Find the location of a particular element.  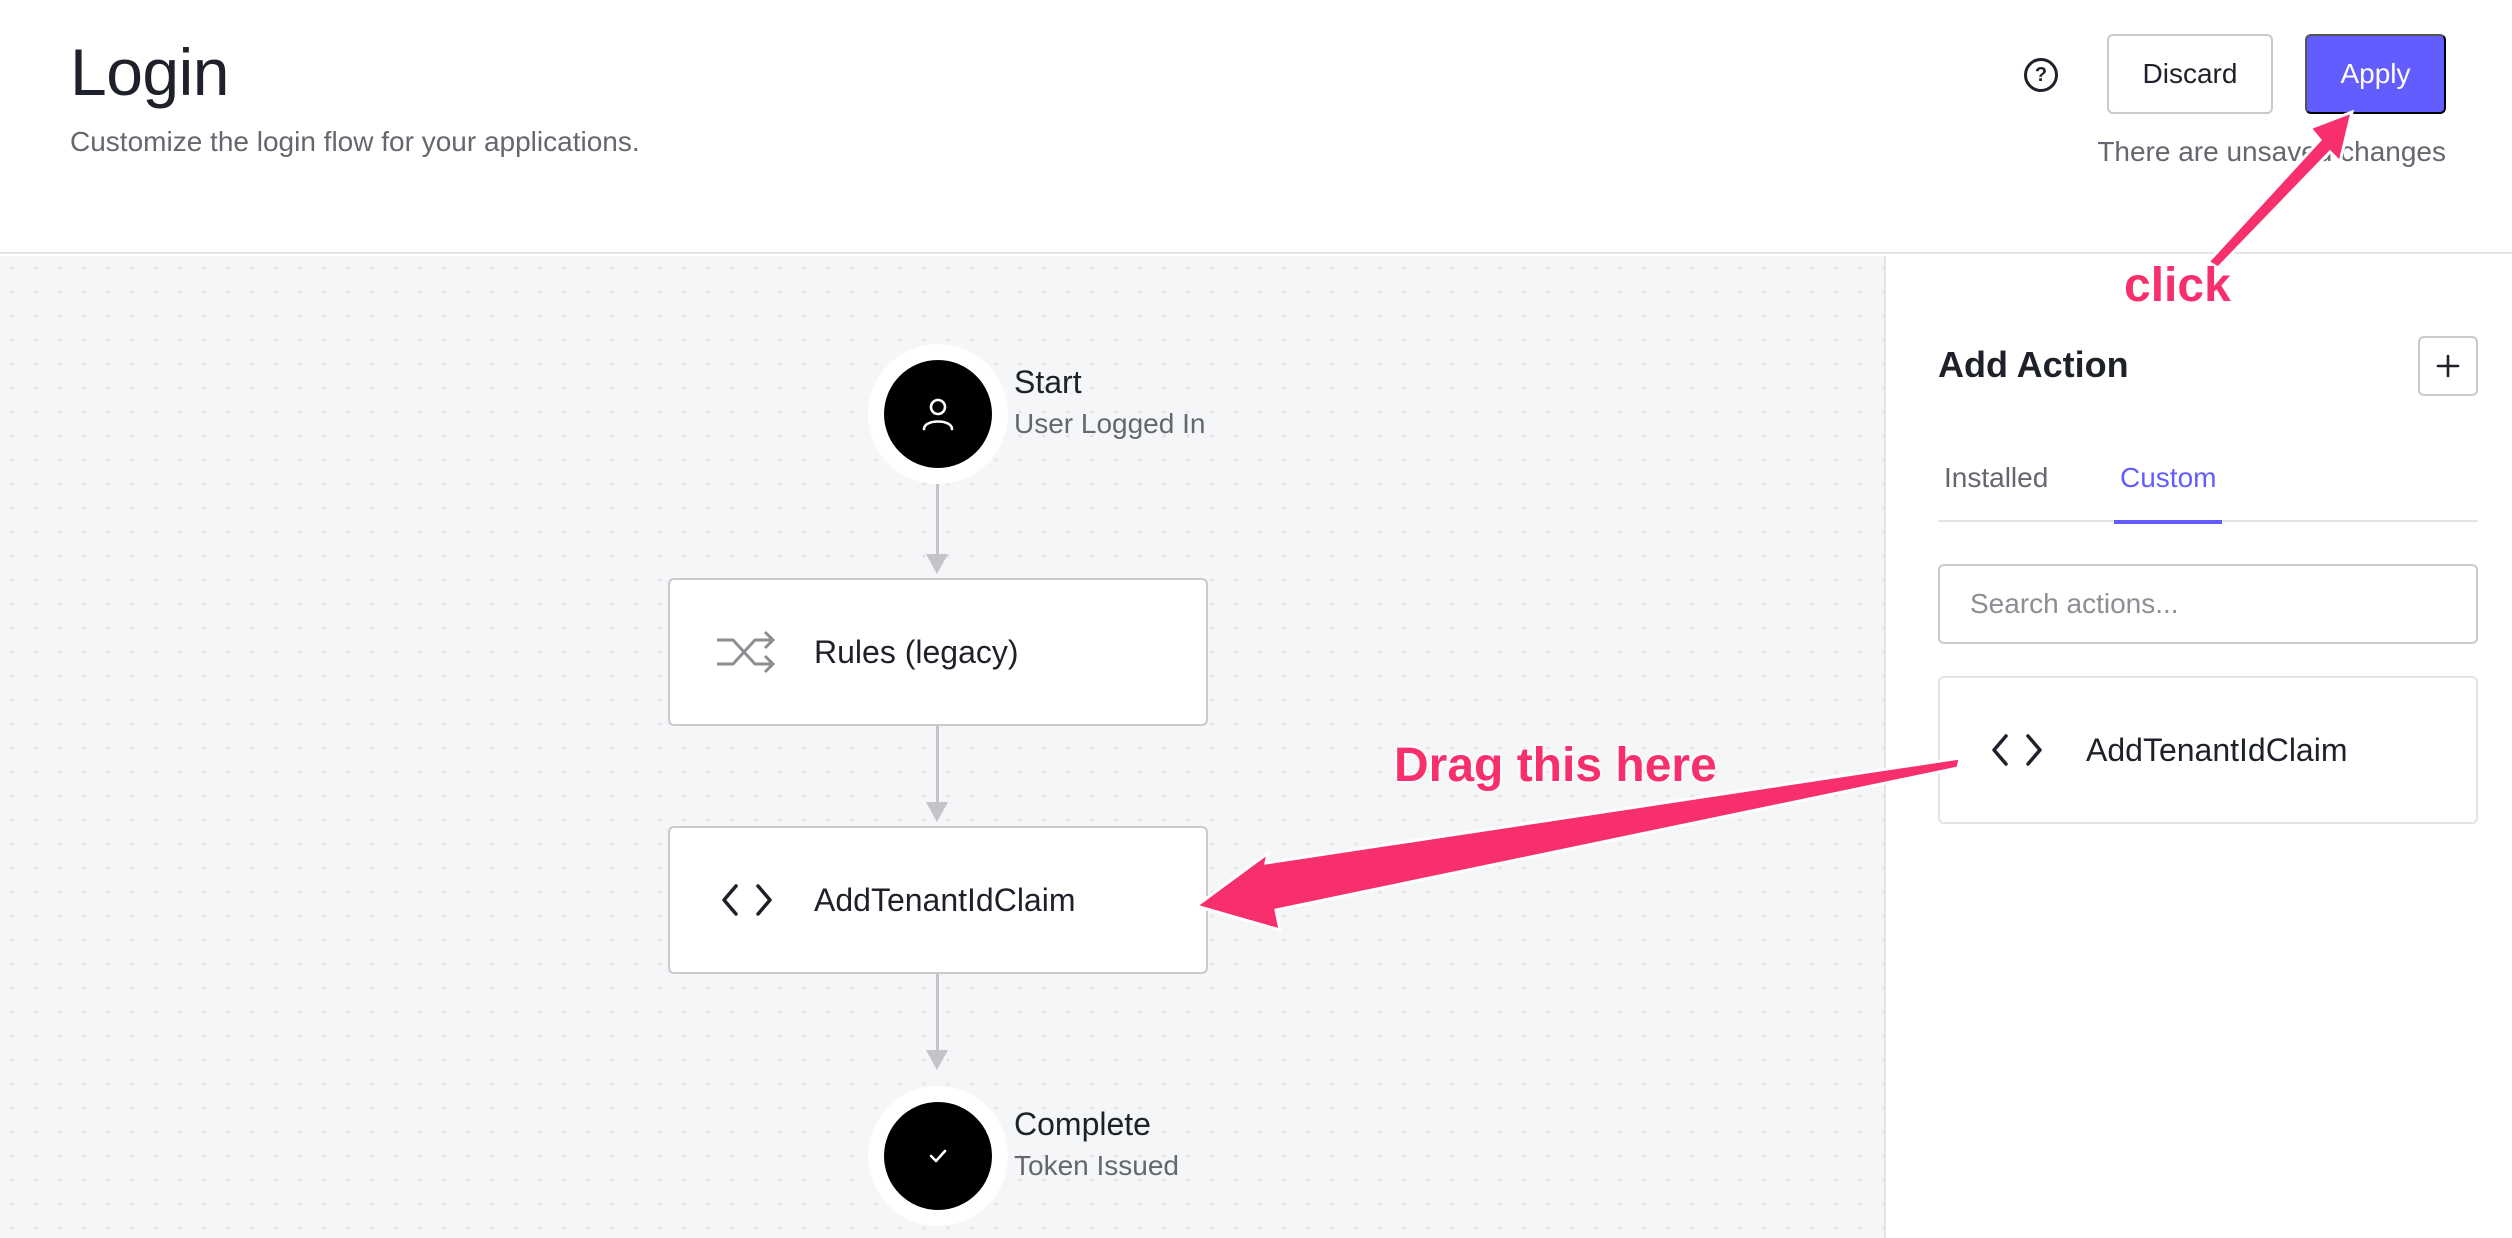

start-subtitle: User Logged In is located at coordinates (1110, 423).